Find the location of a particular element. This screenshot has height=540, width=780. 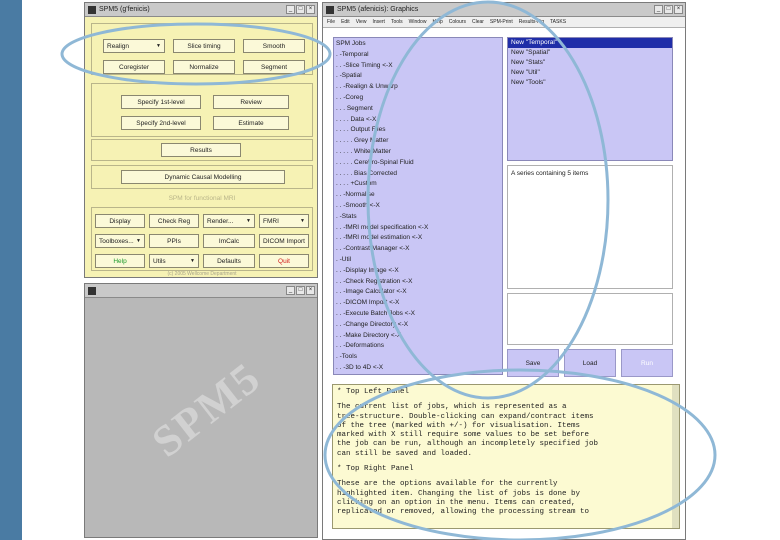

tree-item: . . -Display Image <-X is located at coordinates (367, 270).